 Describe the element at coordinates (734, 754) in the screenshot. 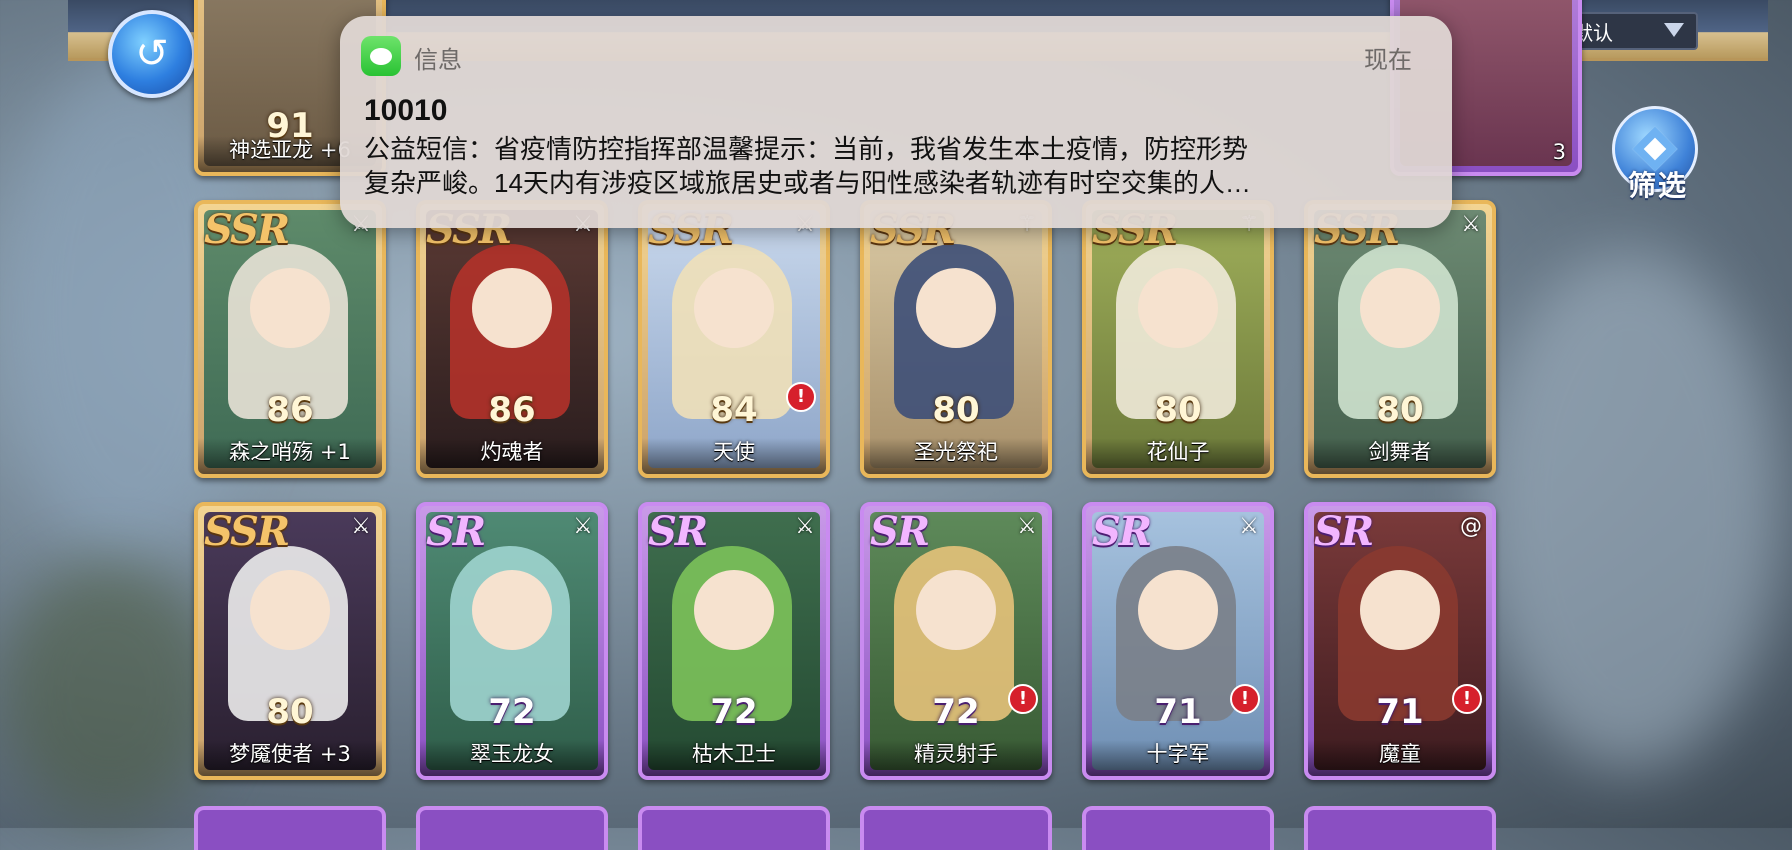

I see `hero-name: 枯木卫士` at that location.